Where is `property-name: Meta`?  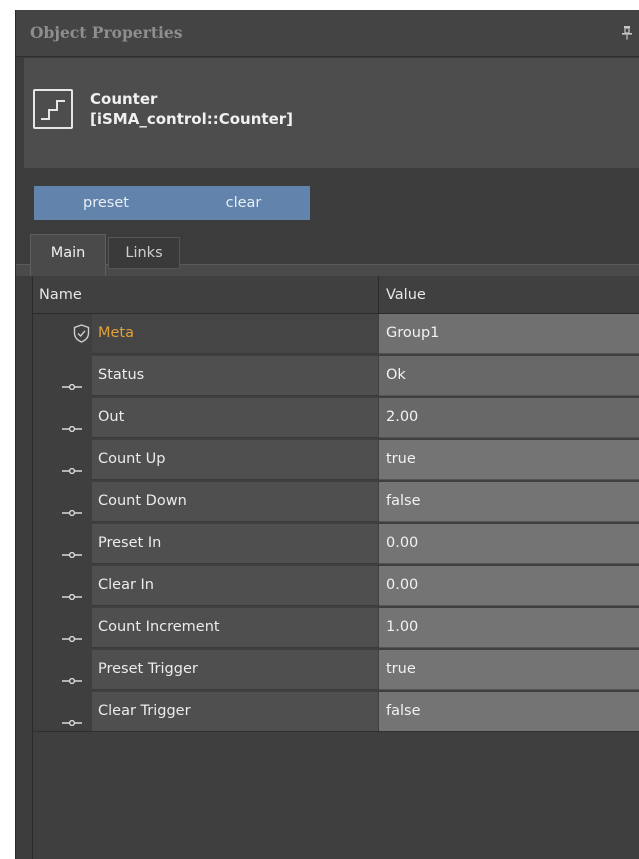 property-name: Meta is located at coordinates (116, 333).